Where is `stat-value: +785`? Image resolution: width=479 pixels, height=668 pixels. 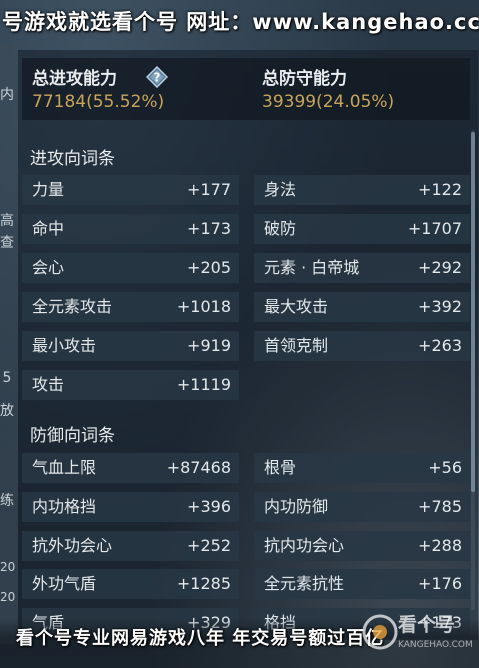 stat-value: +785 is located at coordinates (440, 506).